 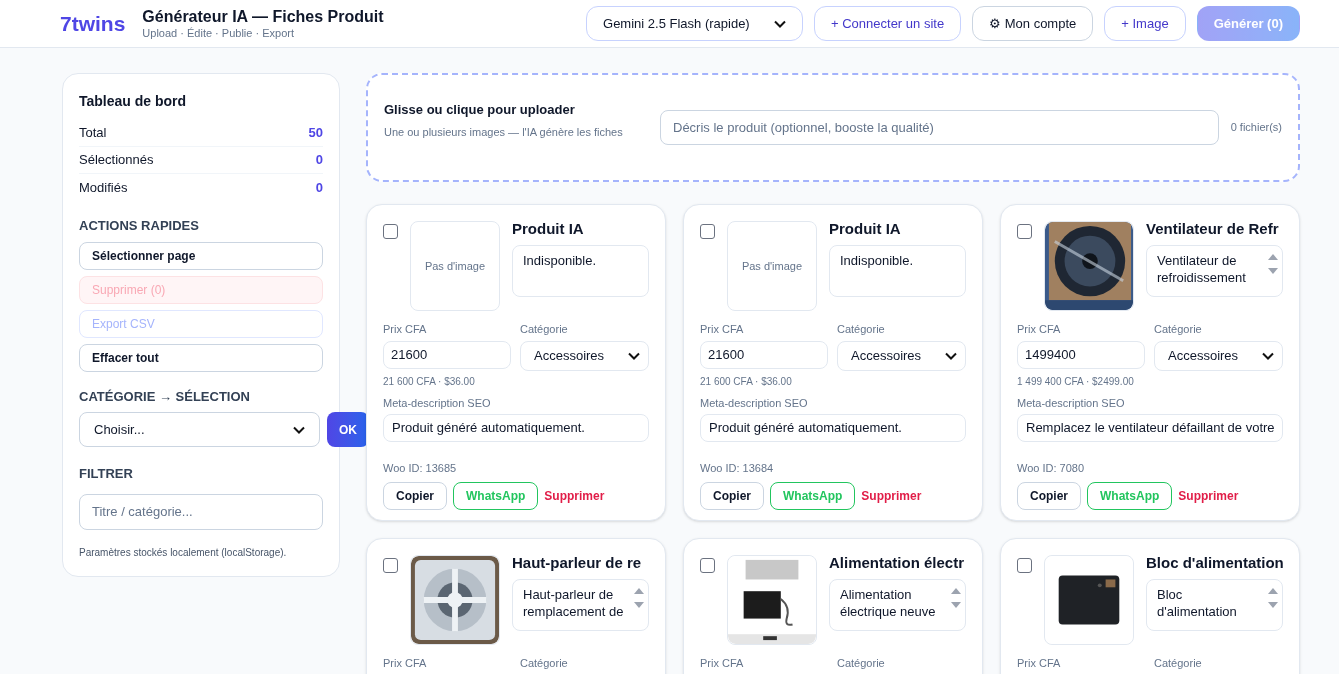 I want to click on description-field: Bloc d'alimentation, so click(x=1214, y=605).